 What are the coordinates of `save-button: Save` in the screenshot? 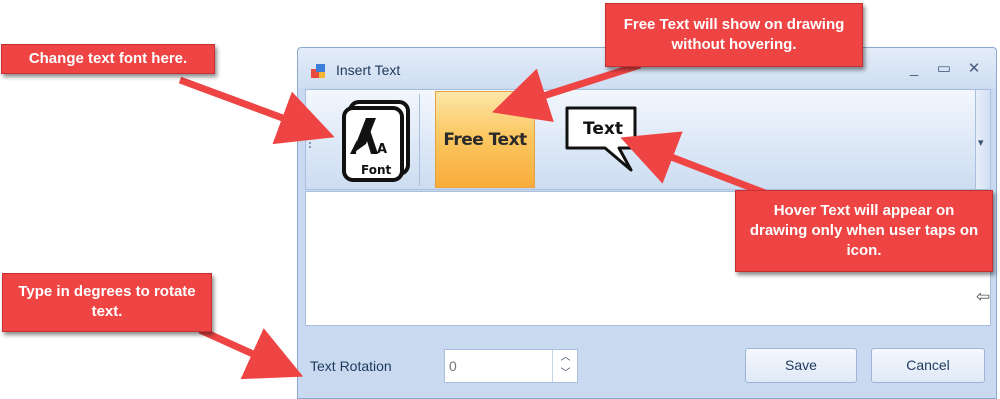 It's located at (801, 365).